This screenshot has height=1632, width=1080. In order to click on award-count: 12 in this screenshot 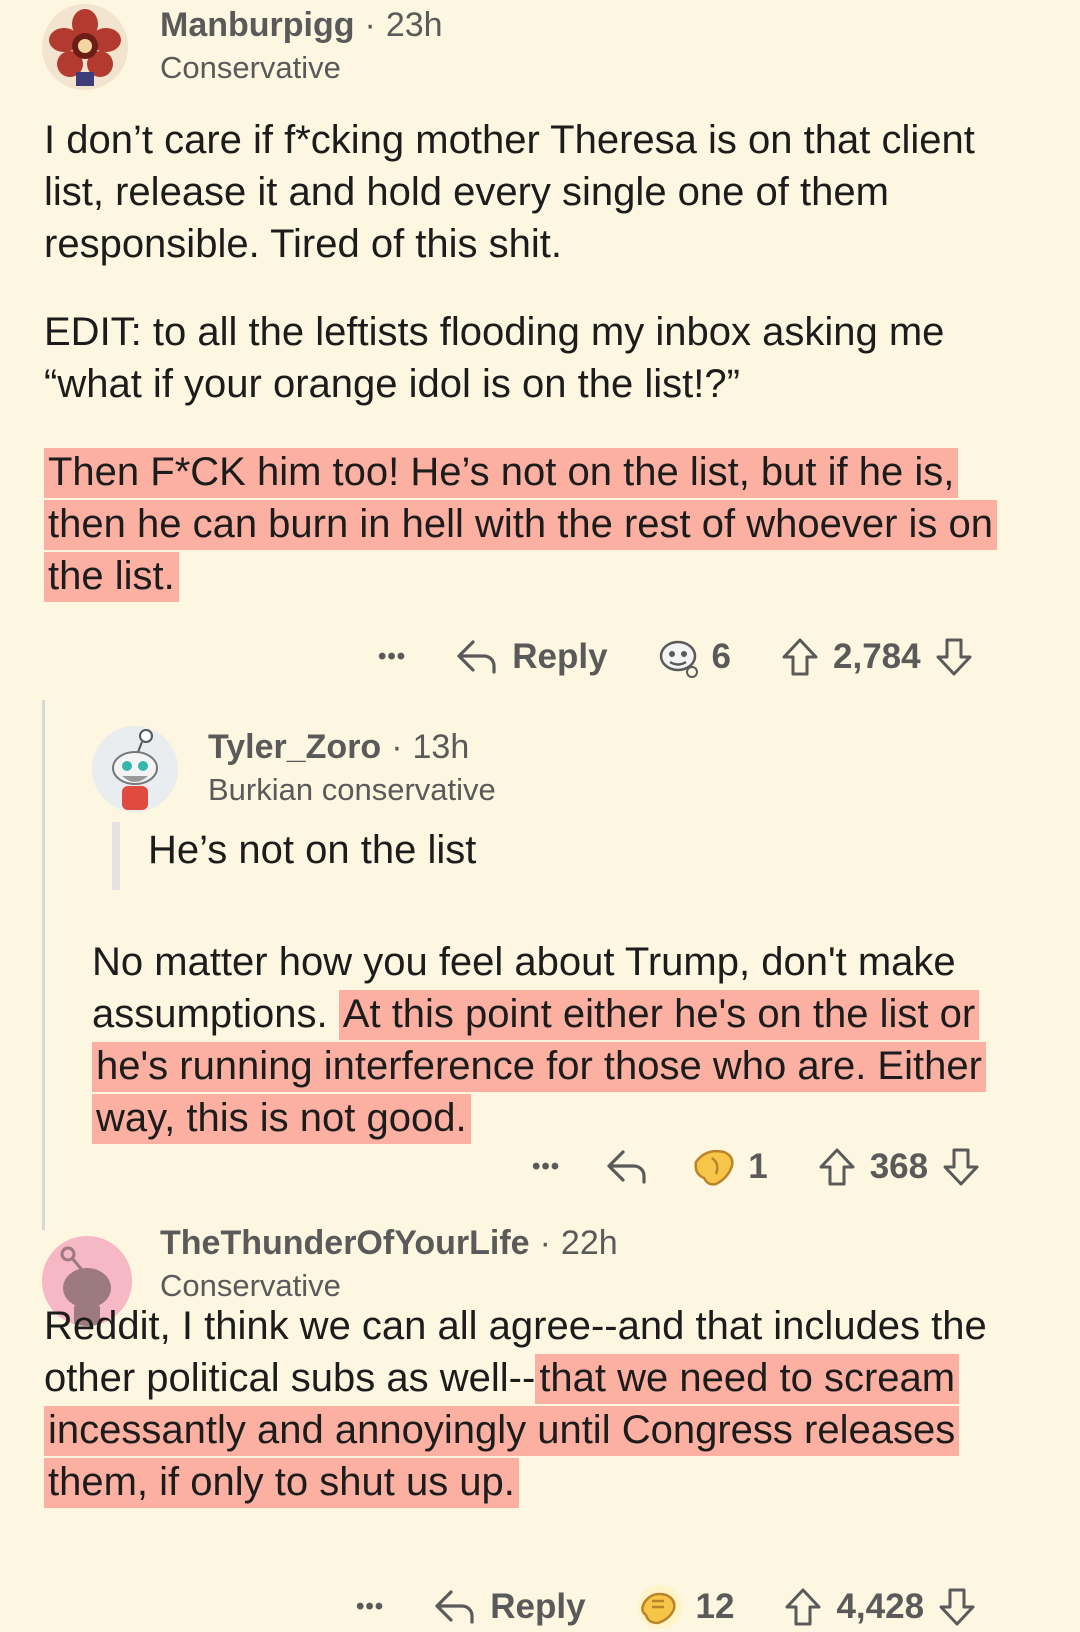, I will do `click(715, 1606)`.